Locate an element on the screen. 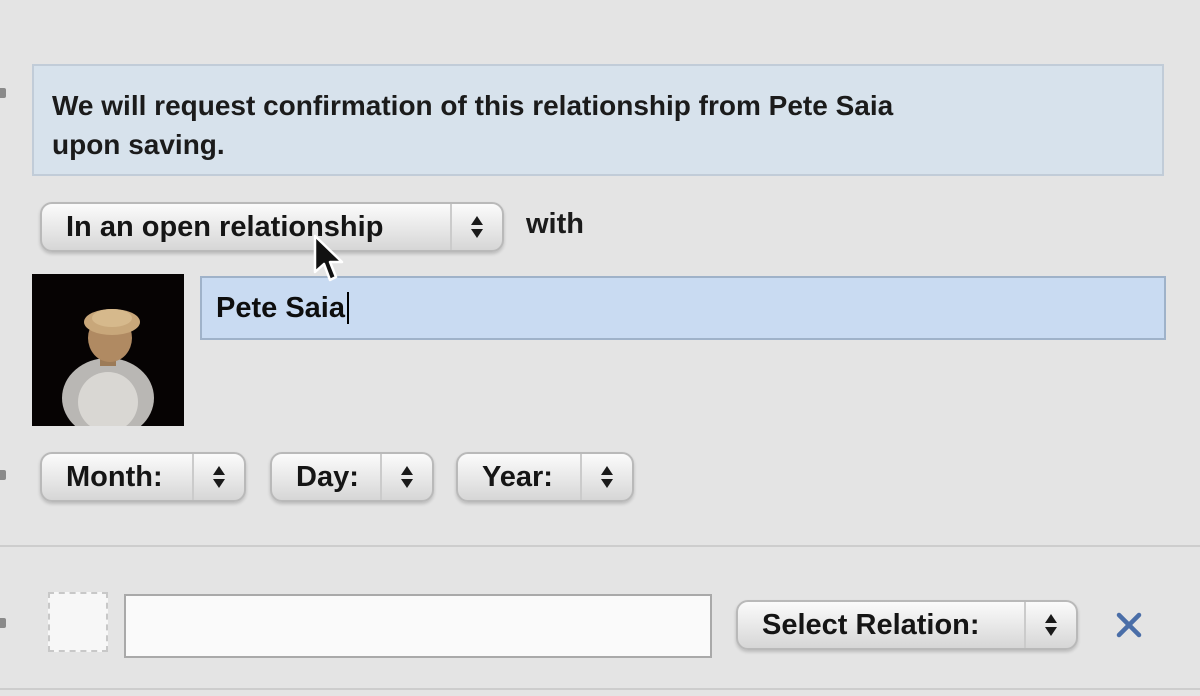 The image size is (1200, 696). relationship-status-select: In an open relationship is located at coordinates (272, 227).